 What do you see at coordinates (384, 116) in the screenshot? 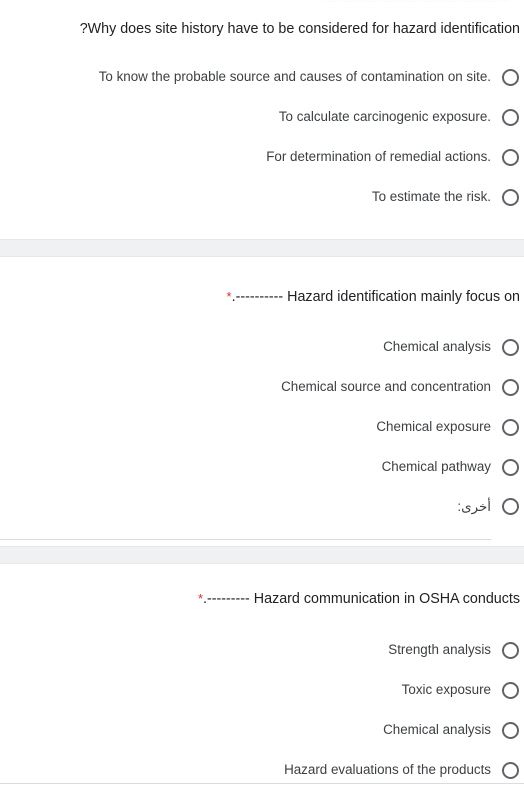
I see `option-label: To calculate carcinogenic exposure.` at bounding box center [384, 116].